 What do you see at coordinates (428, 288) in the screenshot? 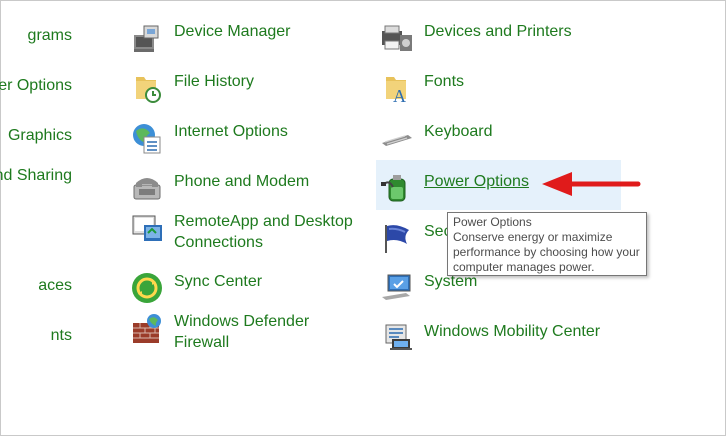
I see `system-item: System` at bounding box center [428, 288].